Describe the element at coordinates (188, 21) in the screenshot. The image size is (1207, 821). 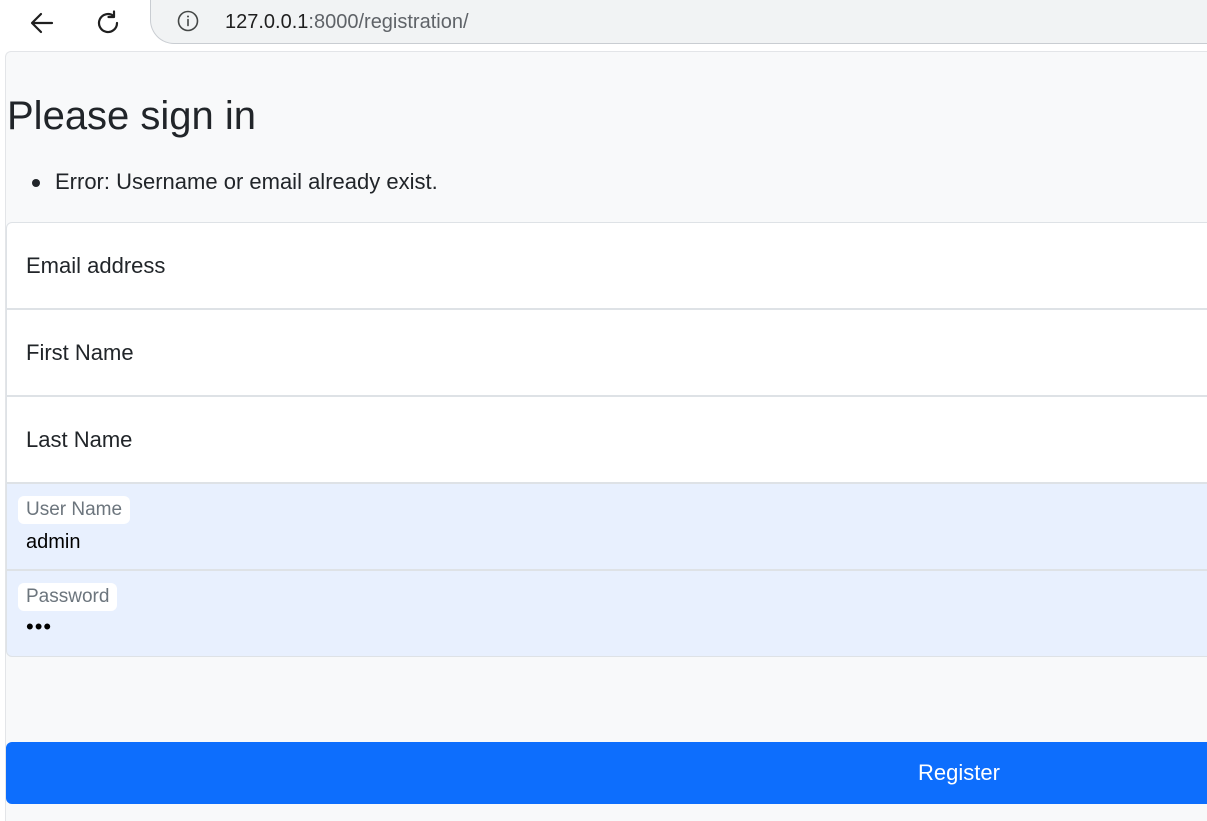
I see `info-icon` at that location.